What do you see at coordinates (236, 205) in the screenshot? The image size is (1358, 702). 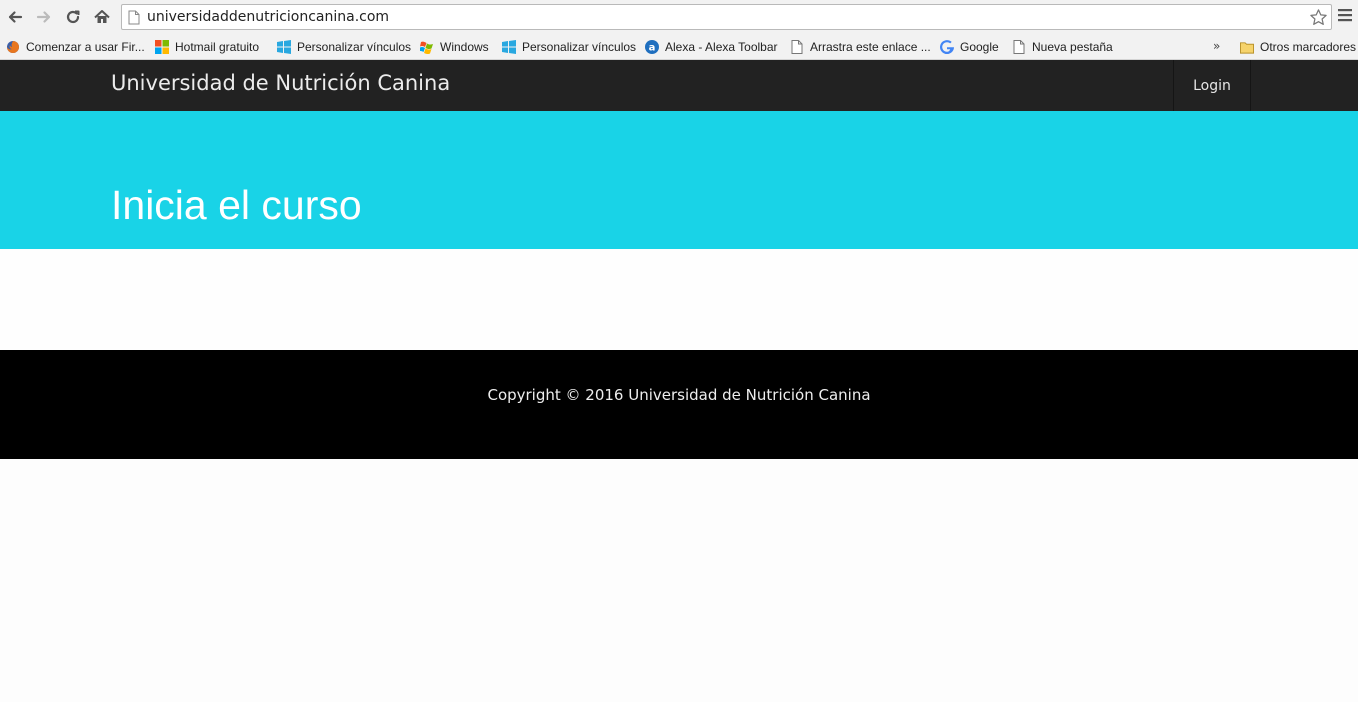 I see `page-title: Inicia el curso` at bounding box center [236, 205].